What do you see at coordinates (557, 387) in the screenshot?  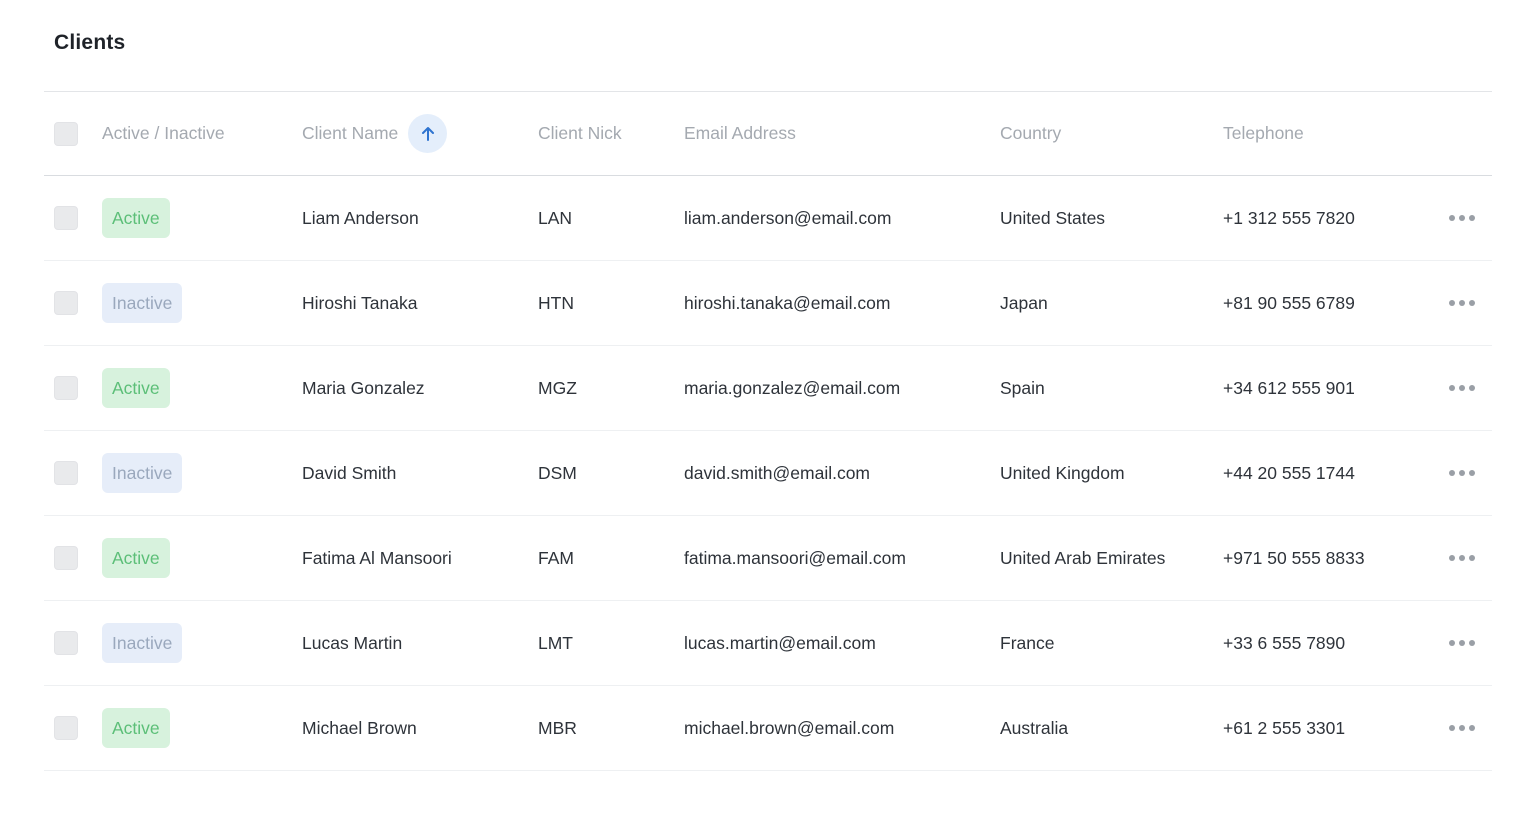 I see `client-nick: MGZ` at bounding box center [557, 387].